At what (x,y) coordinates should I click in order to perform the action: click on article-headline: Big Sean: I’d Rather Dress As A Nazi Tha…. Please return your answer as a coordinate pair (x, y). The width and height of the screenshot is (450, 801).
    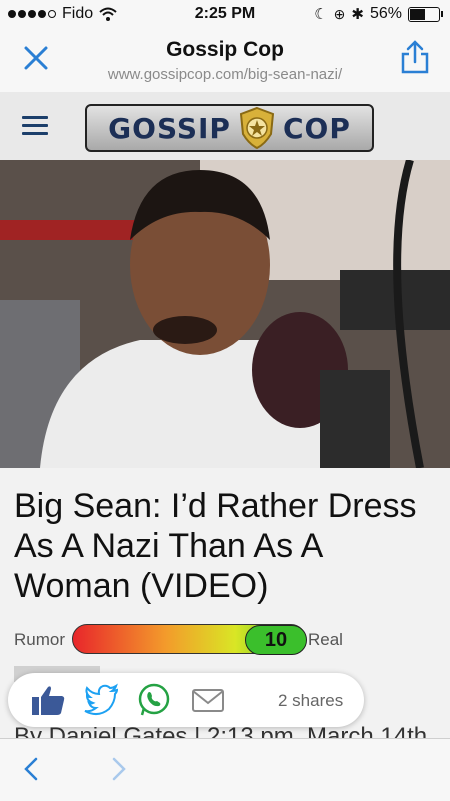
    Looking at the image, I should click on (215, 546).